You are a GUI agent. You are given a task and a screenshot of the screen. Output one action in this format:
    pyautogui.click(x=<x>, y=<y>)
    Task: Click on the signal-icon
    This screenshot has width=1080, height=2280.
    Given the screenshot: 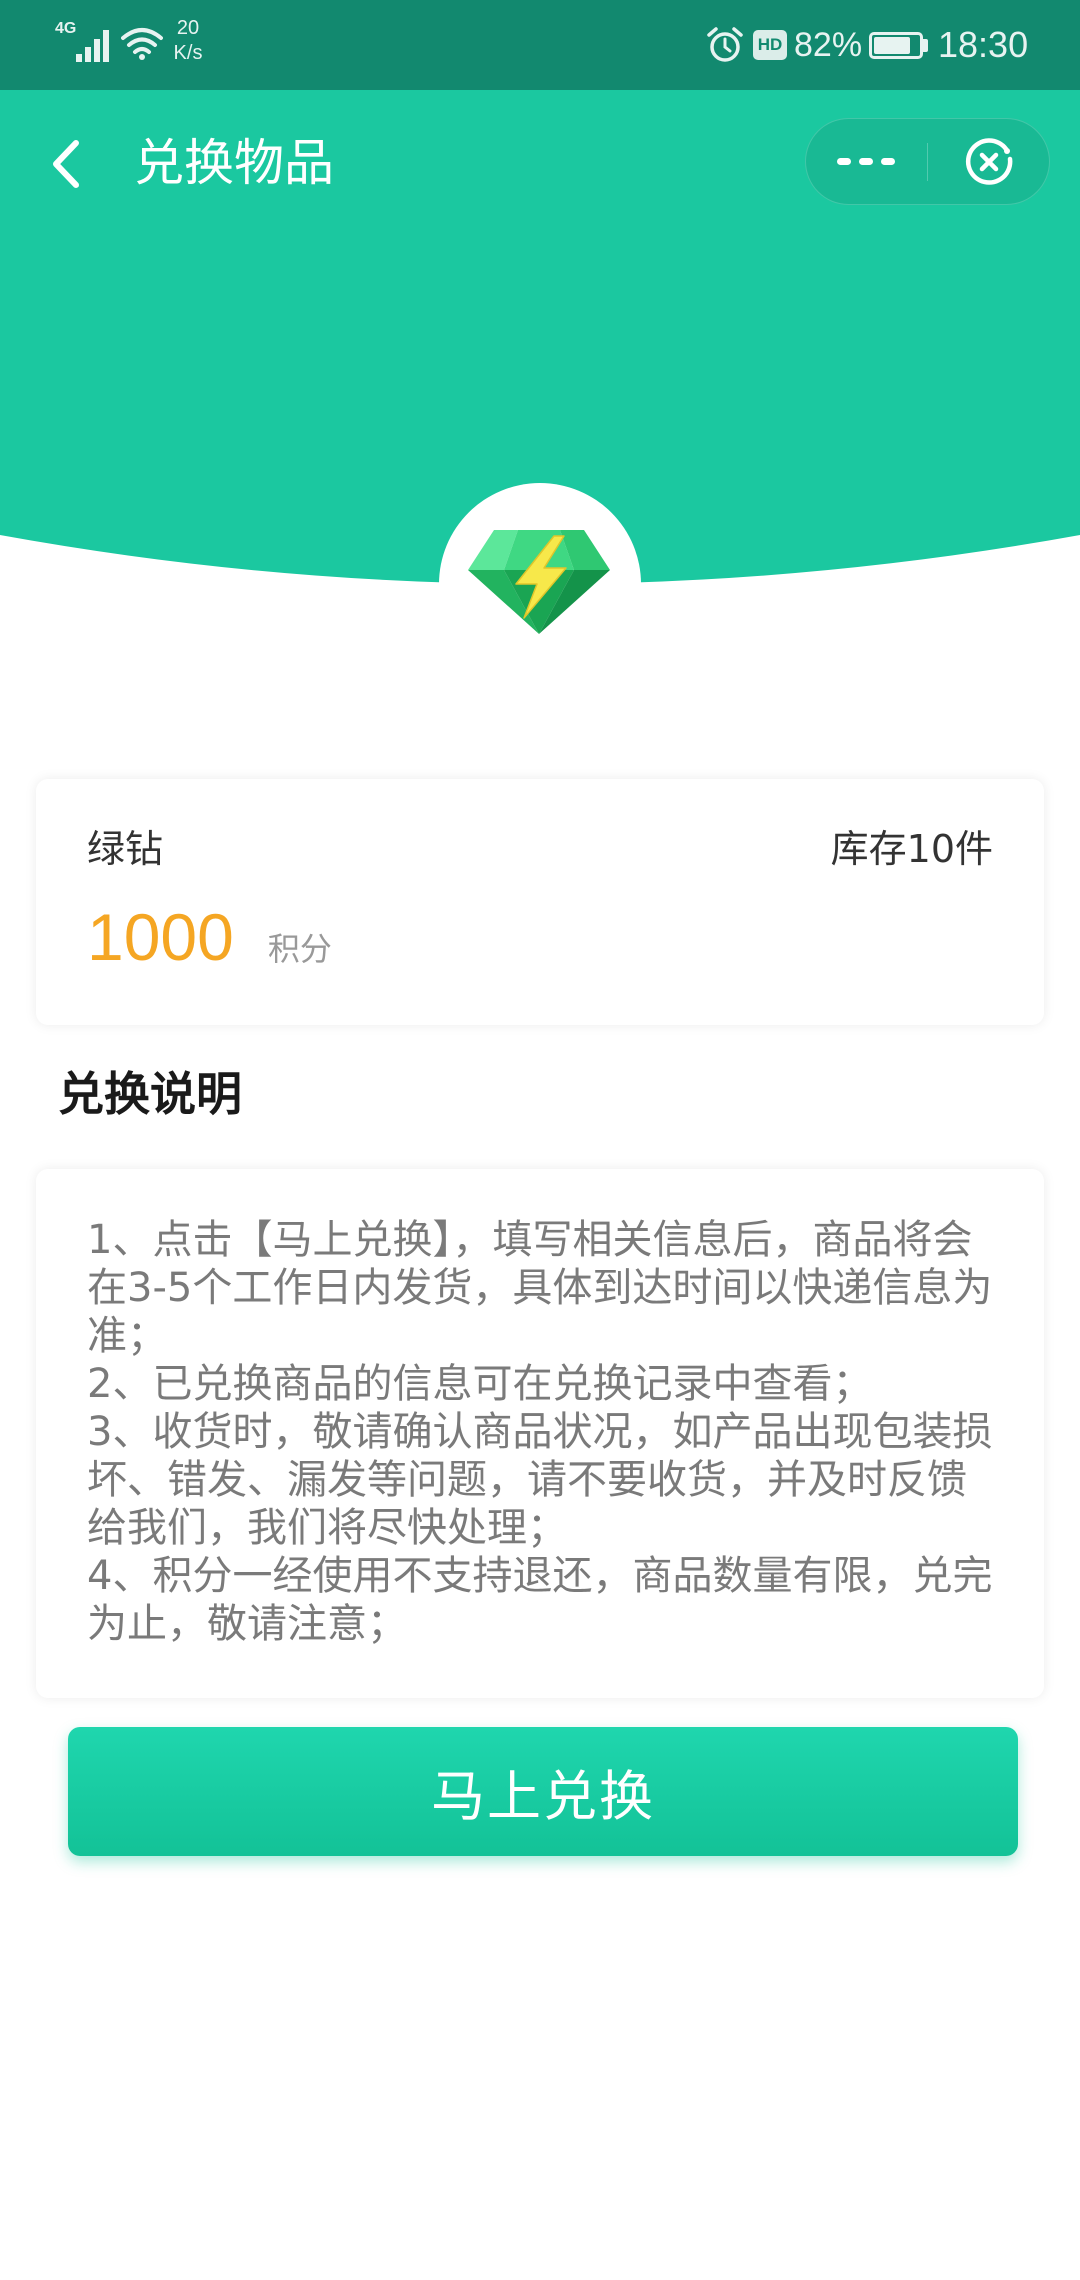 What is the action you would take?
    pyautogui.click(x=92, y=46)
    